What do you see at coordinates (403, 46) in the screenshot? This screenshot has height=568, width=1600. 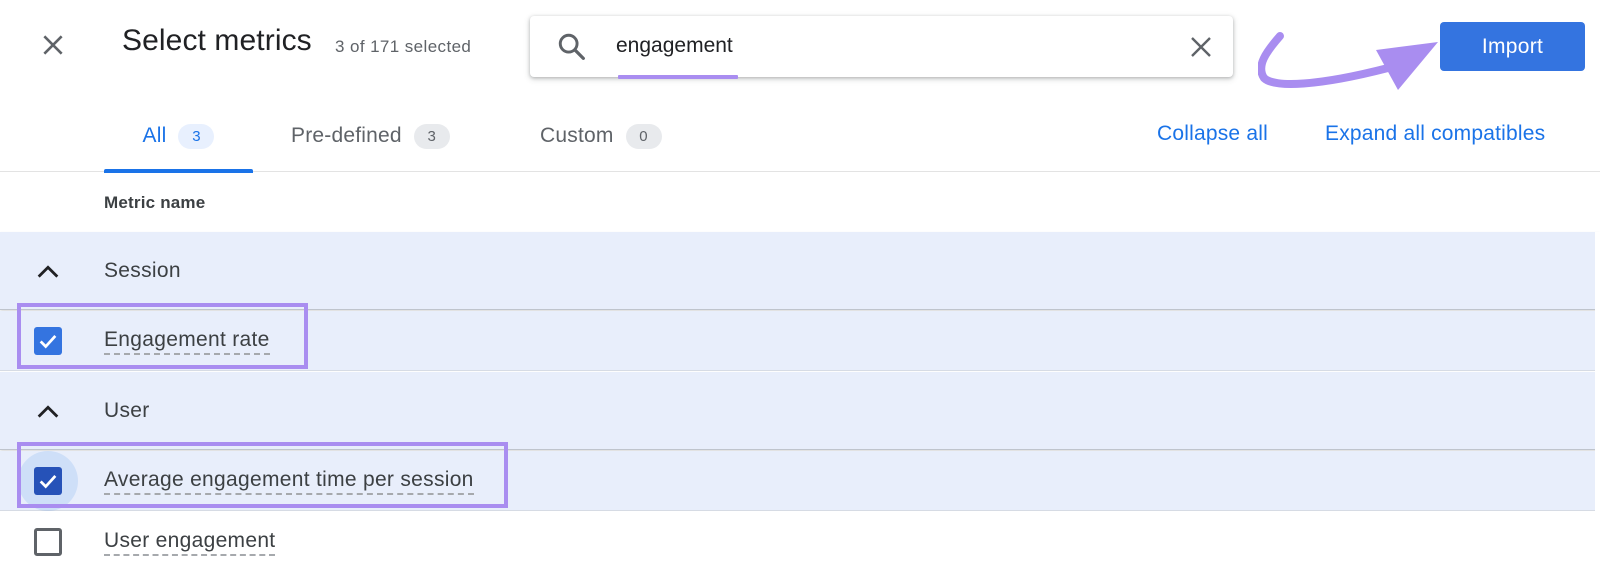 I see `selection-count: 3 of 171 selected` at bounding box center [403, 46].